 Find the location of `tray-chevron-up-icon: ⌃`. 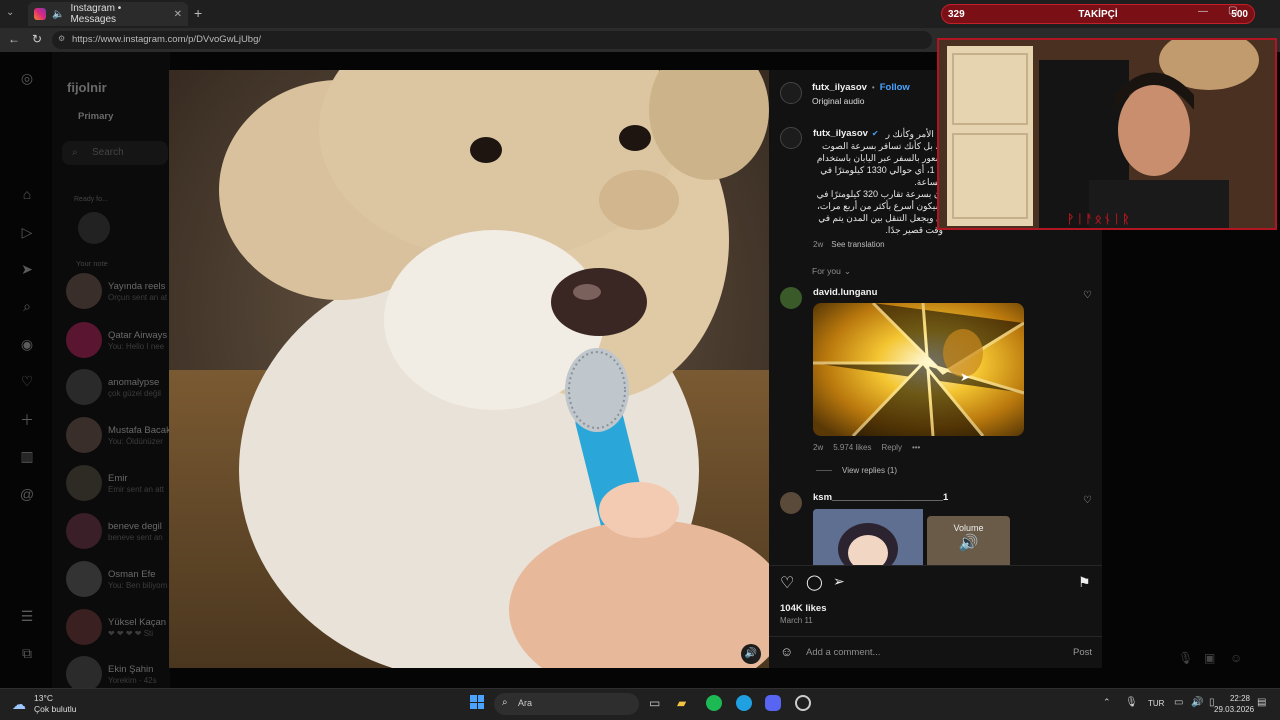

tray-chevron-up-icon: ⌃ is located at coordinates (1107, 702).